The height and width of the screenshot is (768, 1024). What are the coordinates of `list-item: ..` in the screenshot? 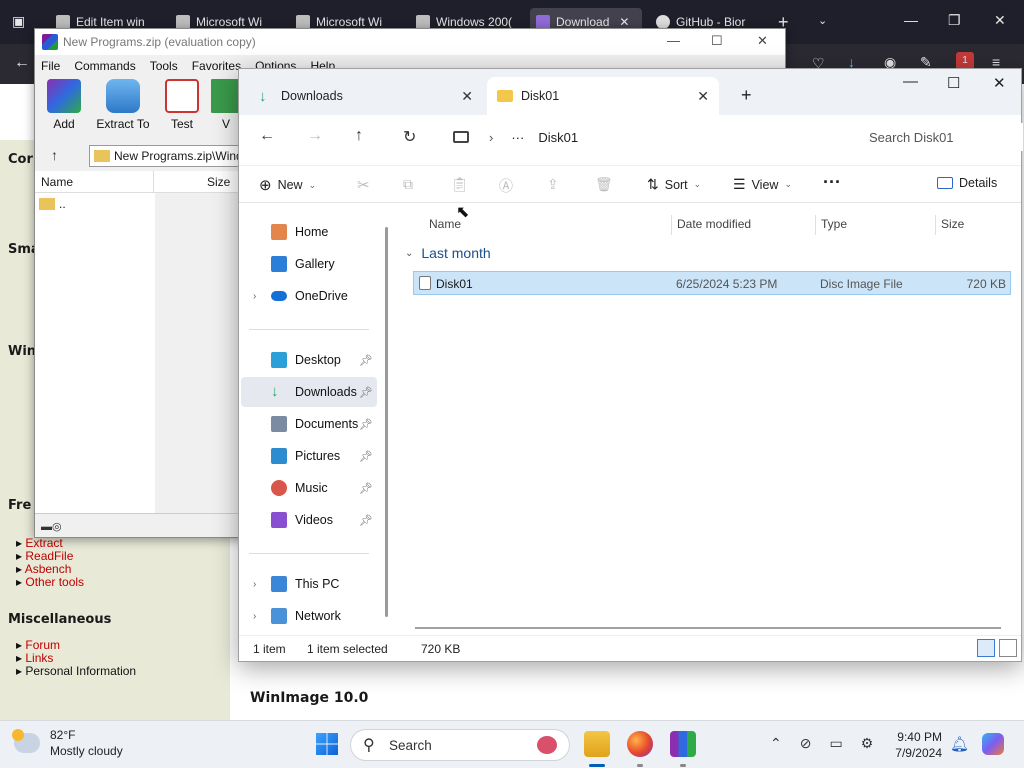 It's located at (52, 204).